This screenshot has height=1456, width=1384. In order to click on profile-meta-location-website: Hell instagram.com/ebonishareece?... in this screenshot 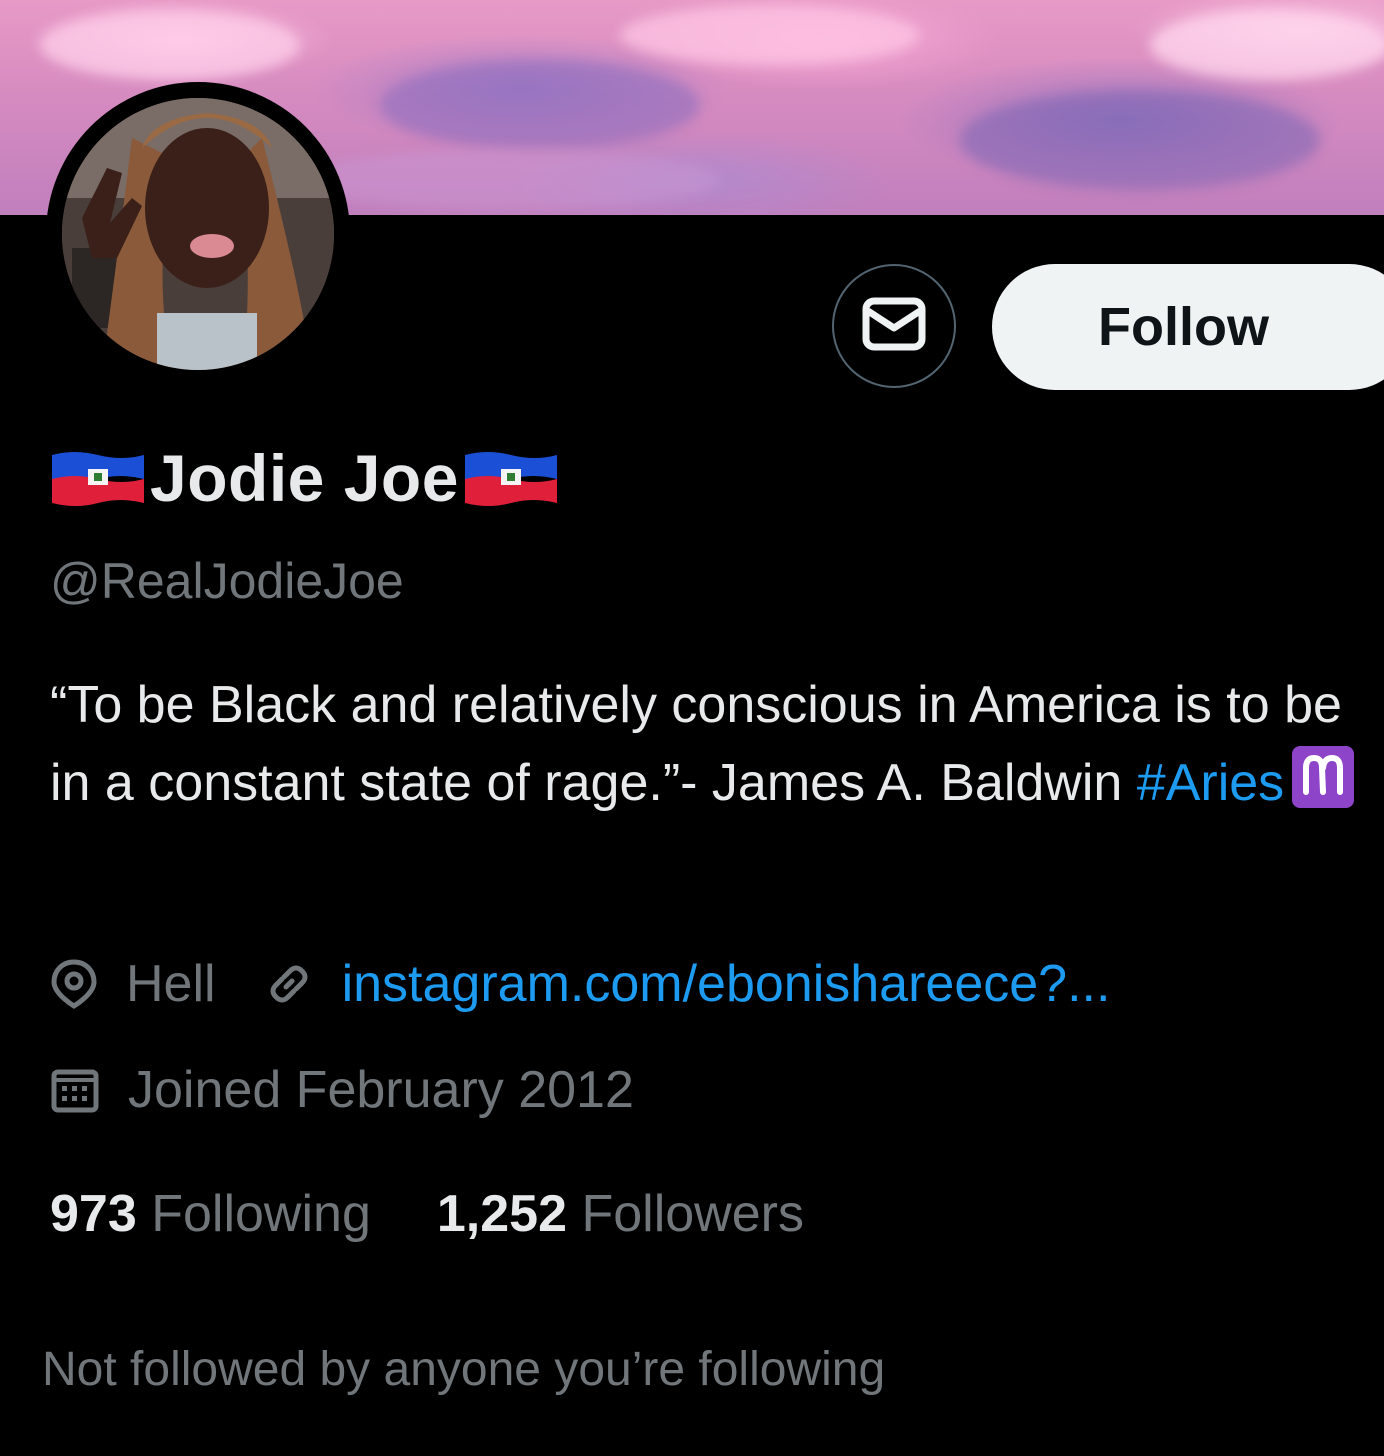, I will do `click(580, 984)`.